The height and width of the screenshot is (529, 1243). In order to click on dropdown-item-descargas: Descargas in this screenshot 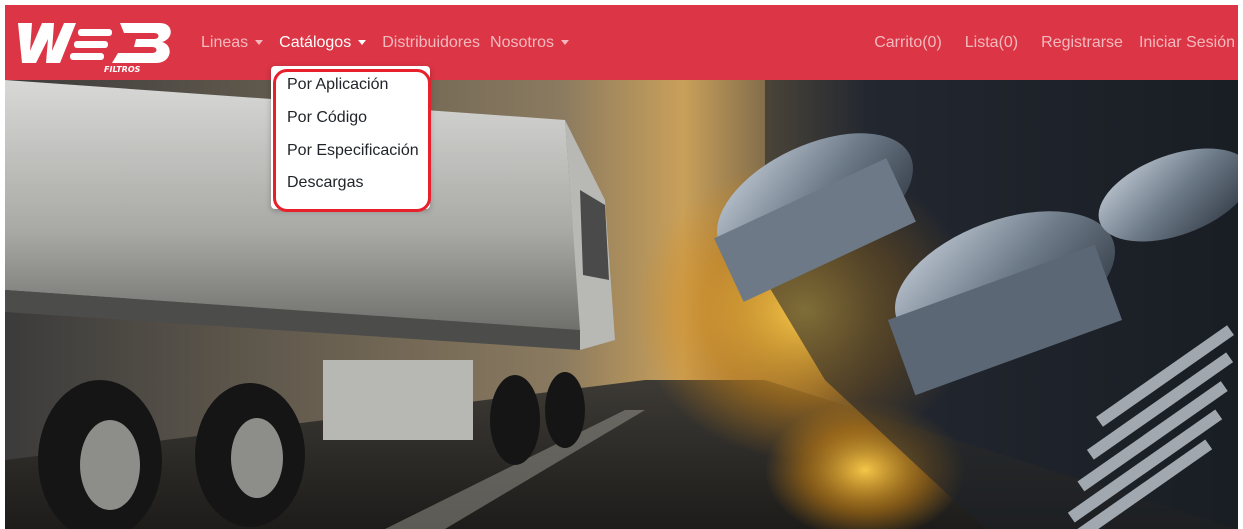, I will do `click(325, 183)`.